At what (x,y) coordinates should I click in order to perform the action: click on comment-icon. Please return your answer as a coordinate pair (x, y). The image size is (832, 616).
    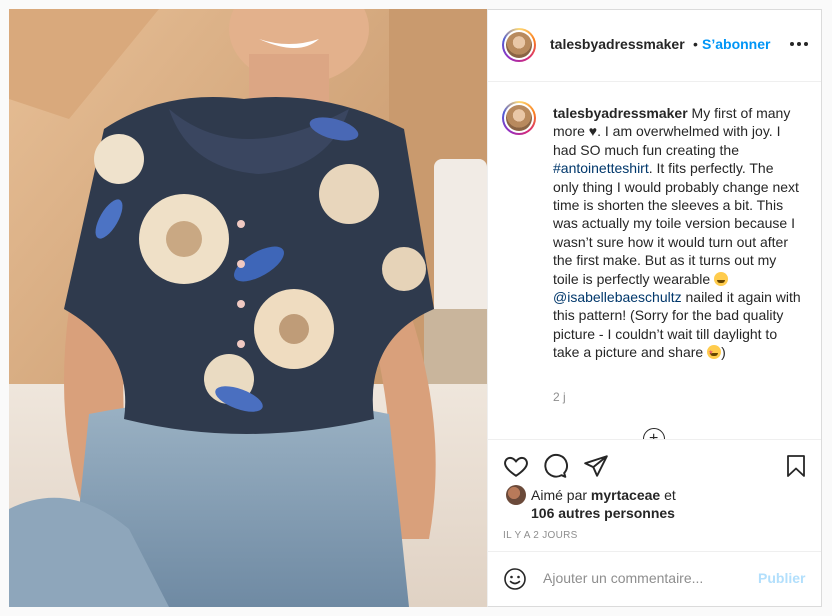
    Looking at the image, I should click on (555, 466).